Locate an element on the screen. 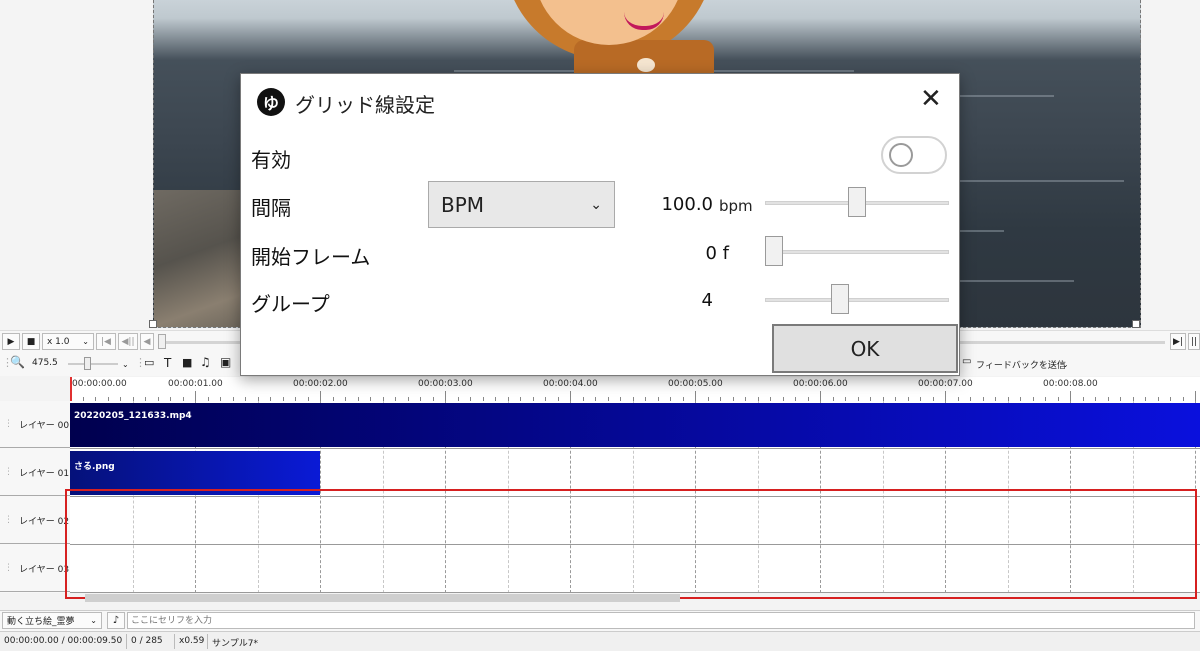 The image size is (1200, 651). ruler-tick-label: 00:00:03.00 is located at coordinates (445, 384).